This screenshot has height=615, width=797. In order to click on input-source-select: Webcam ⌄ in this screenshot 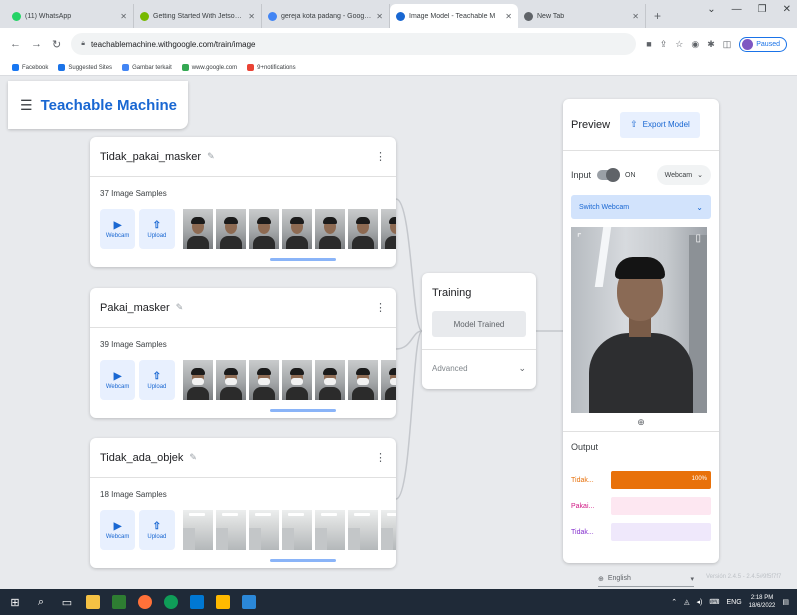, I will do `click(683, 175)`.